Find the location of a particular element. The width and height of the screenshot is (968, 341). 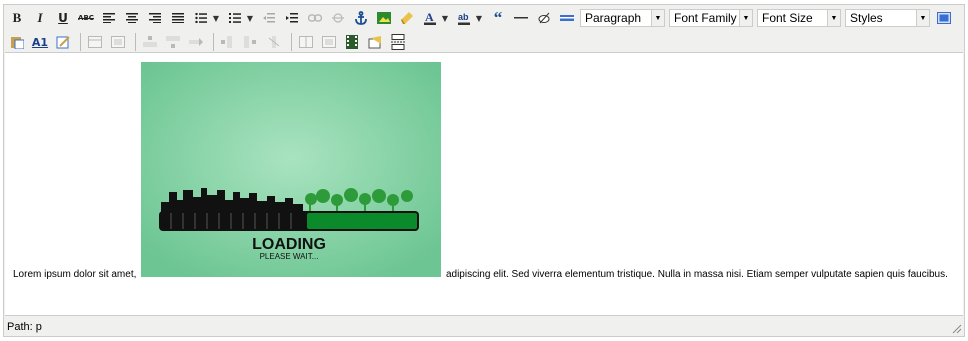

insert-col-before-icon is located at coordinates (228, 42).